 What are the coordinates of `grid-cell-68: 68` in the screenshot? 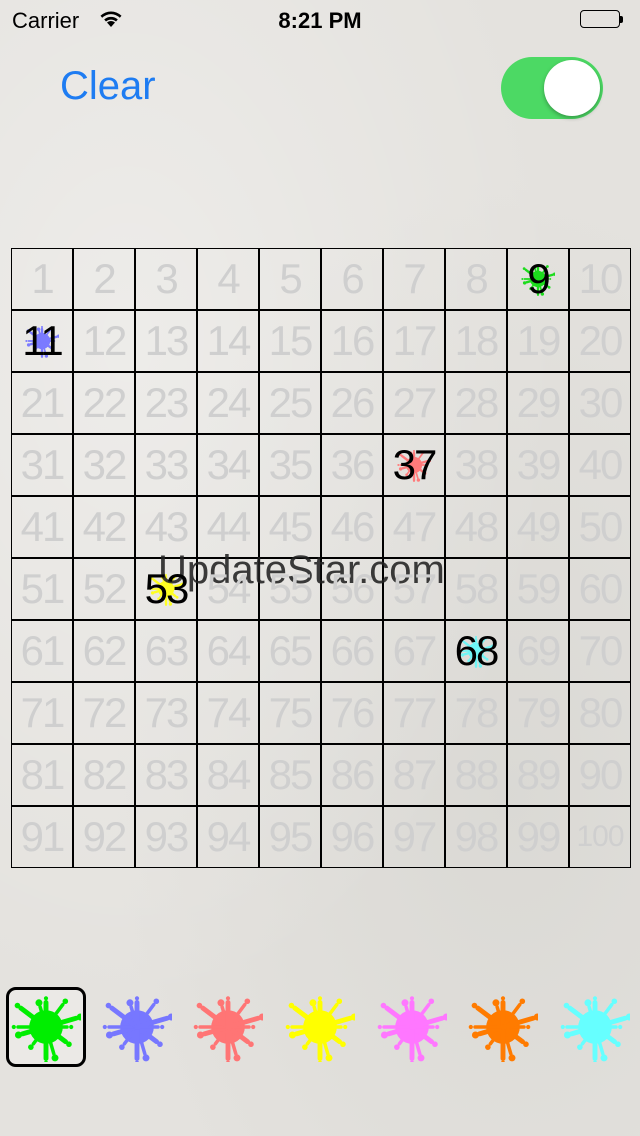 It's located at (476, 651).